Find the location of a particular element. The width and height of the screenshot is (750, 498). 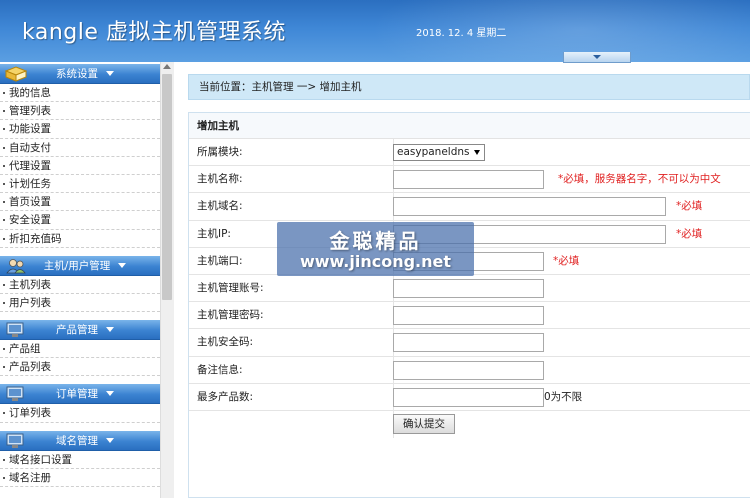

host-account-input is located at coordinates (468, 288).